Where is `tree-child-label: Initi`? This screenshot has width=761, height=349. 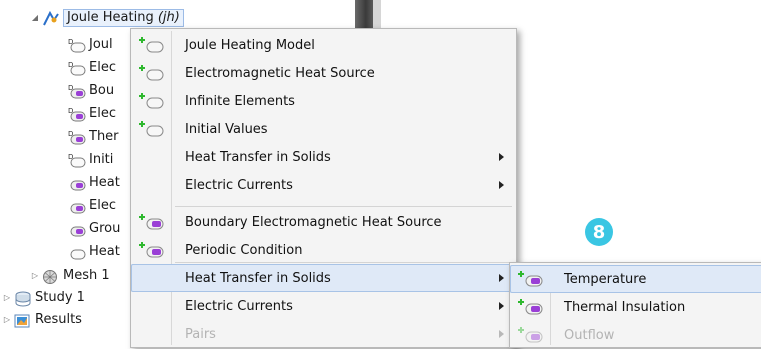 tree-child-label: Initi is located at coordinates (101, 159).